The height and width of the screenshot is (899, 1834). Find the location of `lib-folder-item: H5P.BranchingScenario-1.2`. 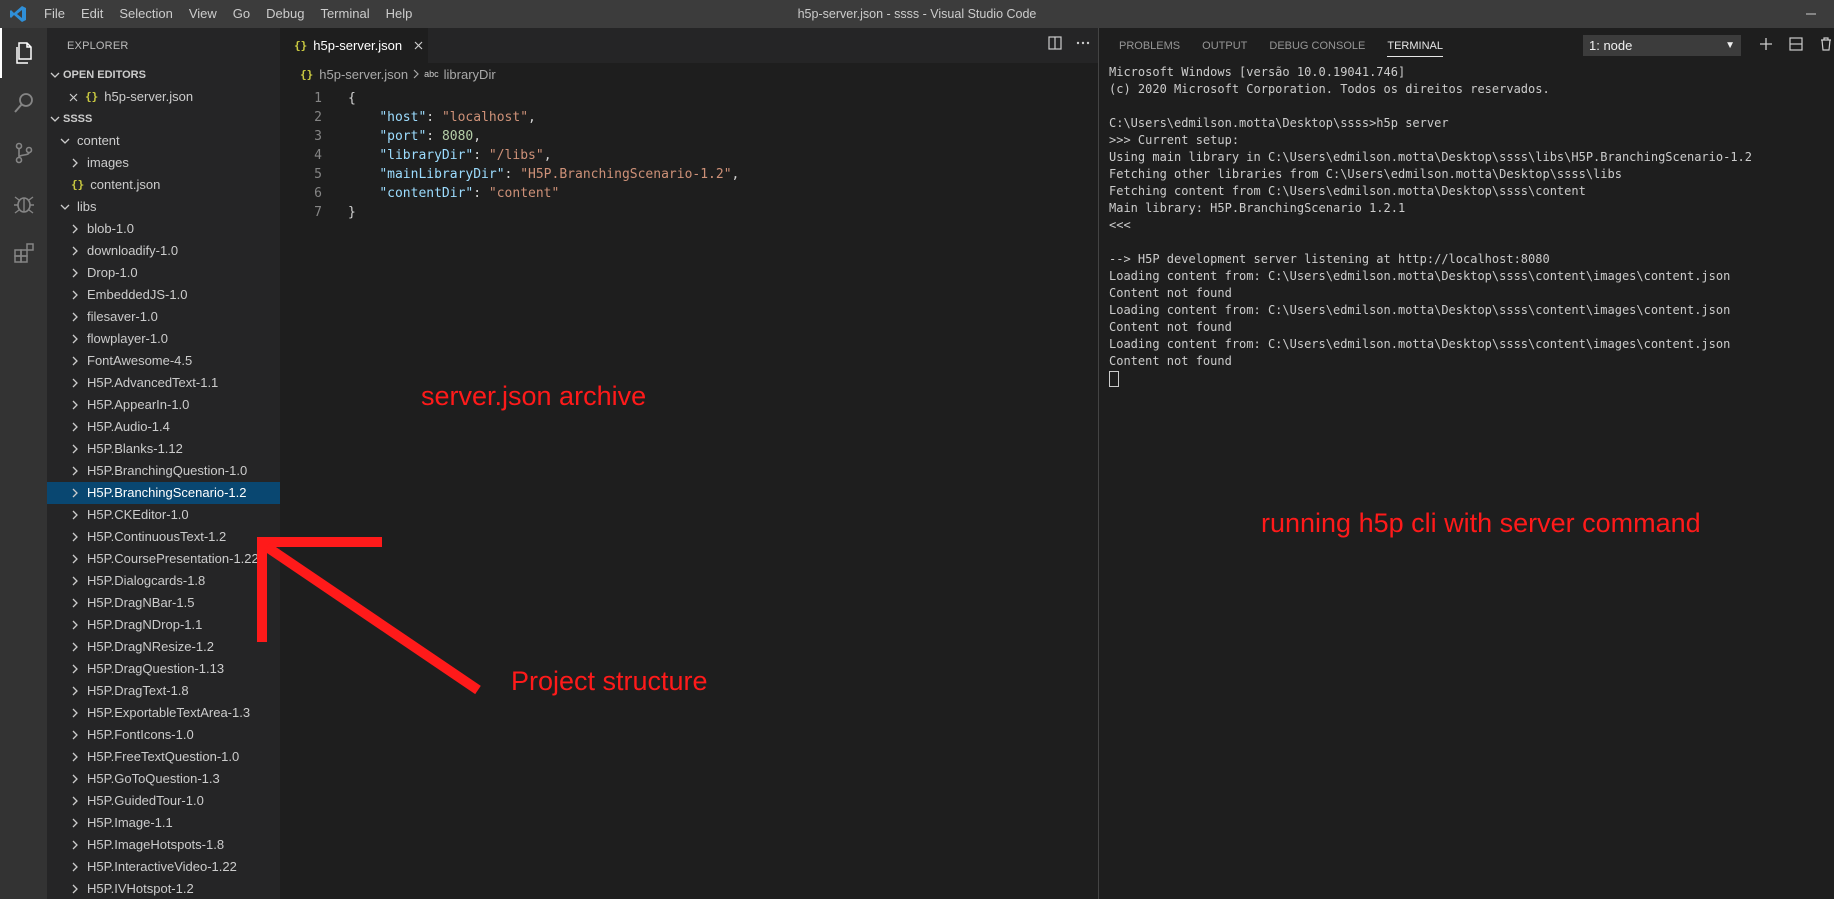

lib-folder-item: H5P.BranchingScenario-1.2 is located at coordinates (163, 493).